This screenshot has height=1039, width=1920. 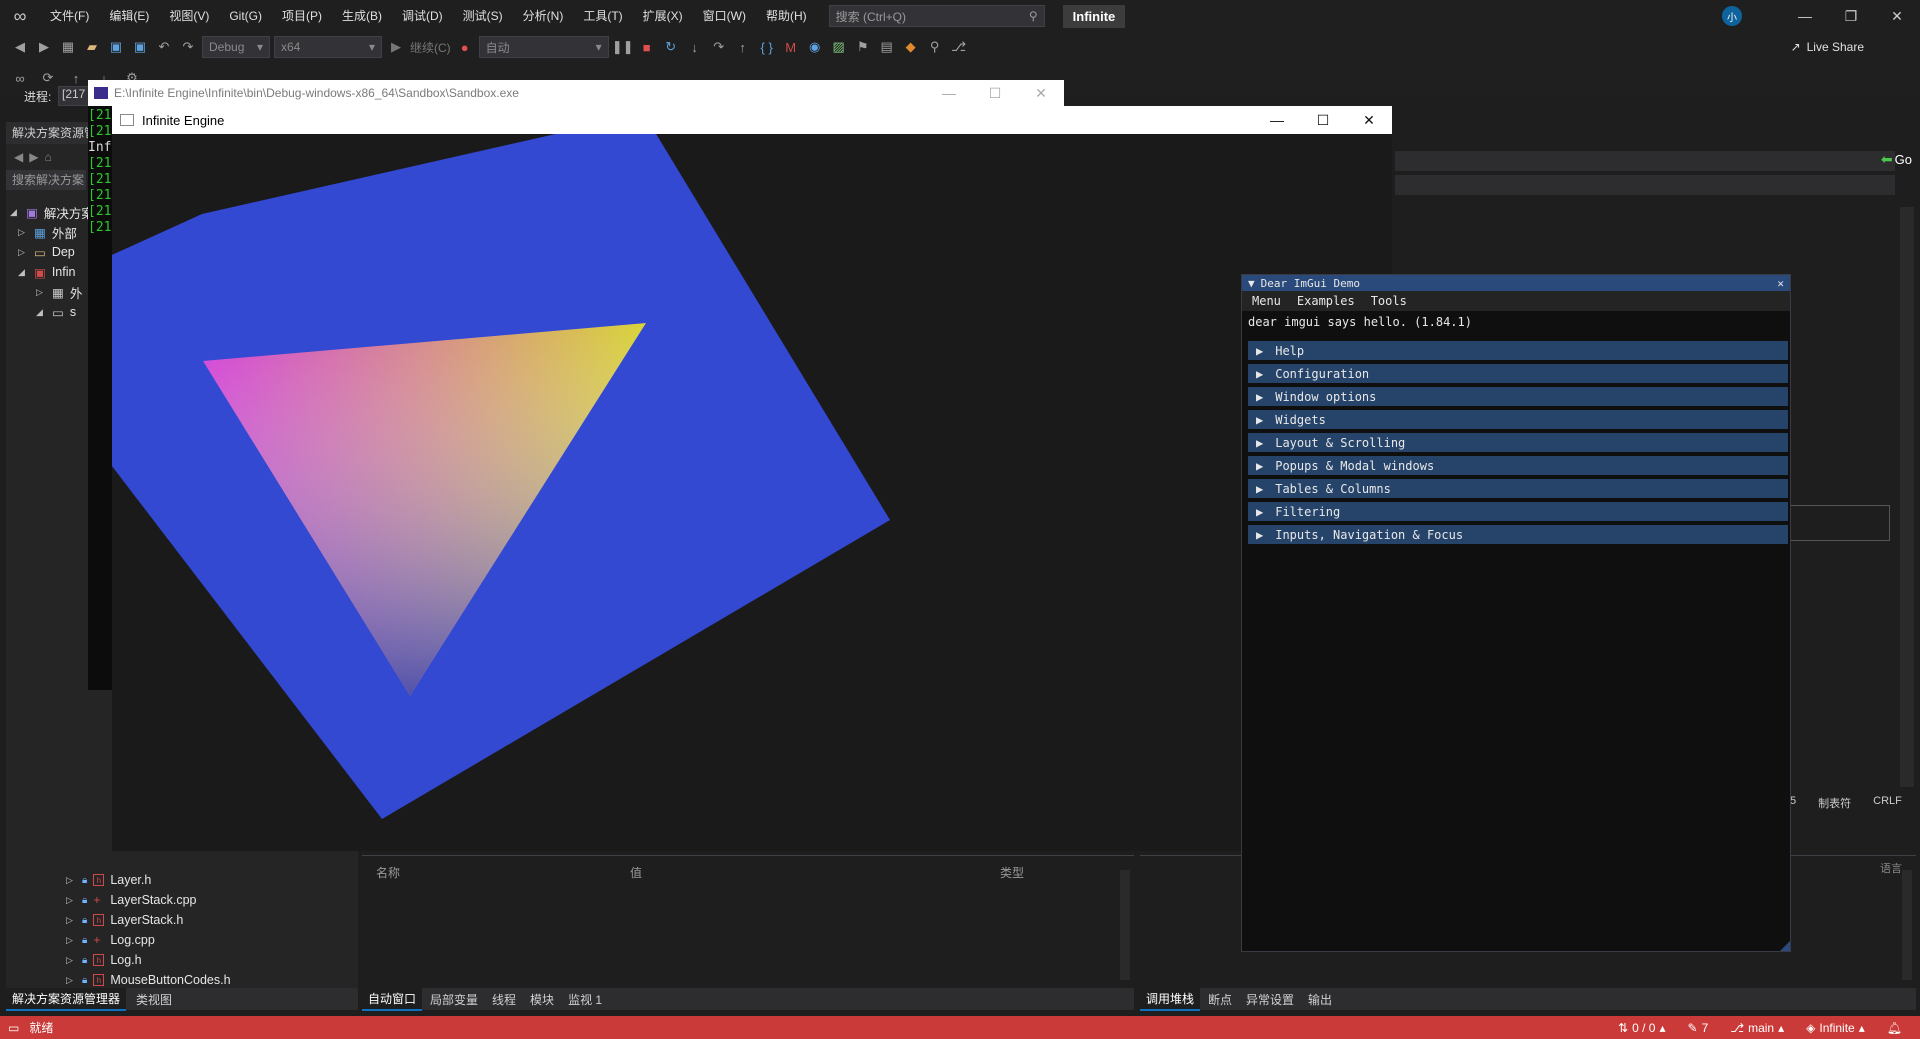 What do you see at coordinates (935, 47) in the screenshot?
I see `search-icon: ⚲` at bounding box center [935, 47].